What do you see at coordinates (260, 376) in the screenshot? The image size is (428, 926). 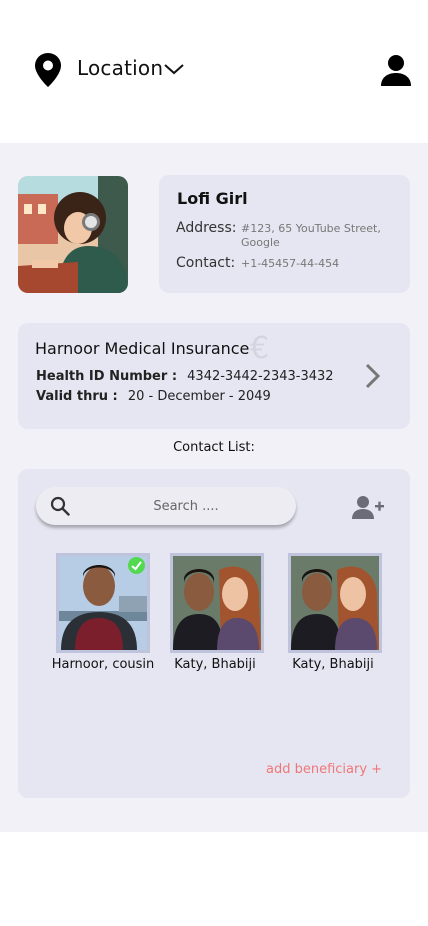 I see `health-id-value: 4342-3442-2343-3432` at bounding box center [260, 376].